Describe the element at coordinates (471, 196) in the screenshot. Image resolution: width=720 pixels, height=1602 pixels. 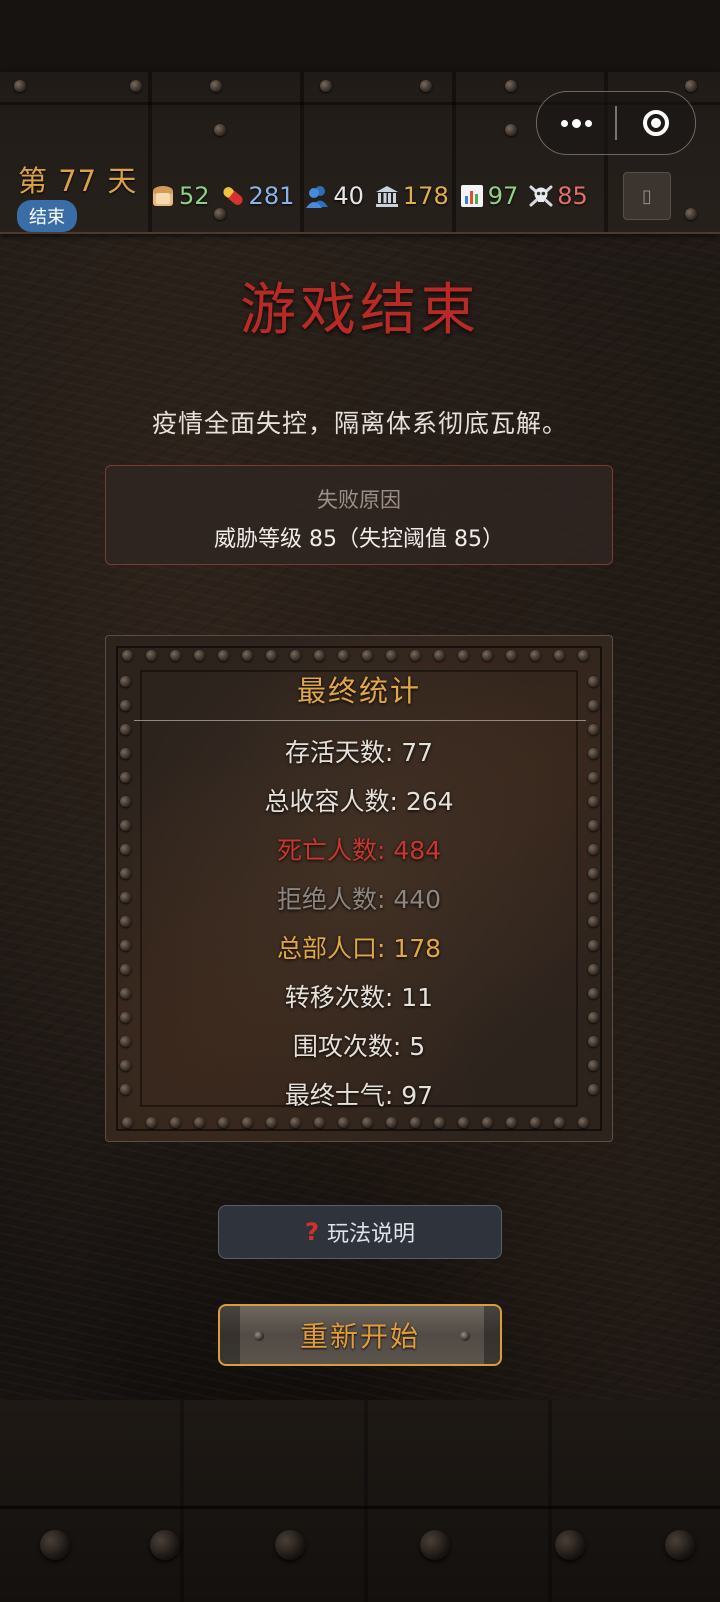
I see `bar-chart-icon` at that location.